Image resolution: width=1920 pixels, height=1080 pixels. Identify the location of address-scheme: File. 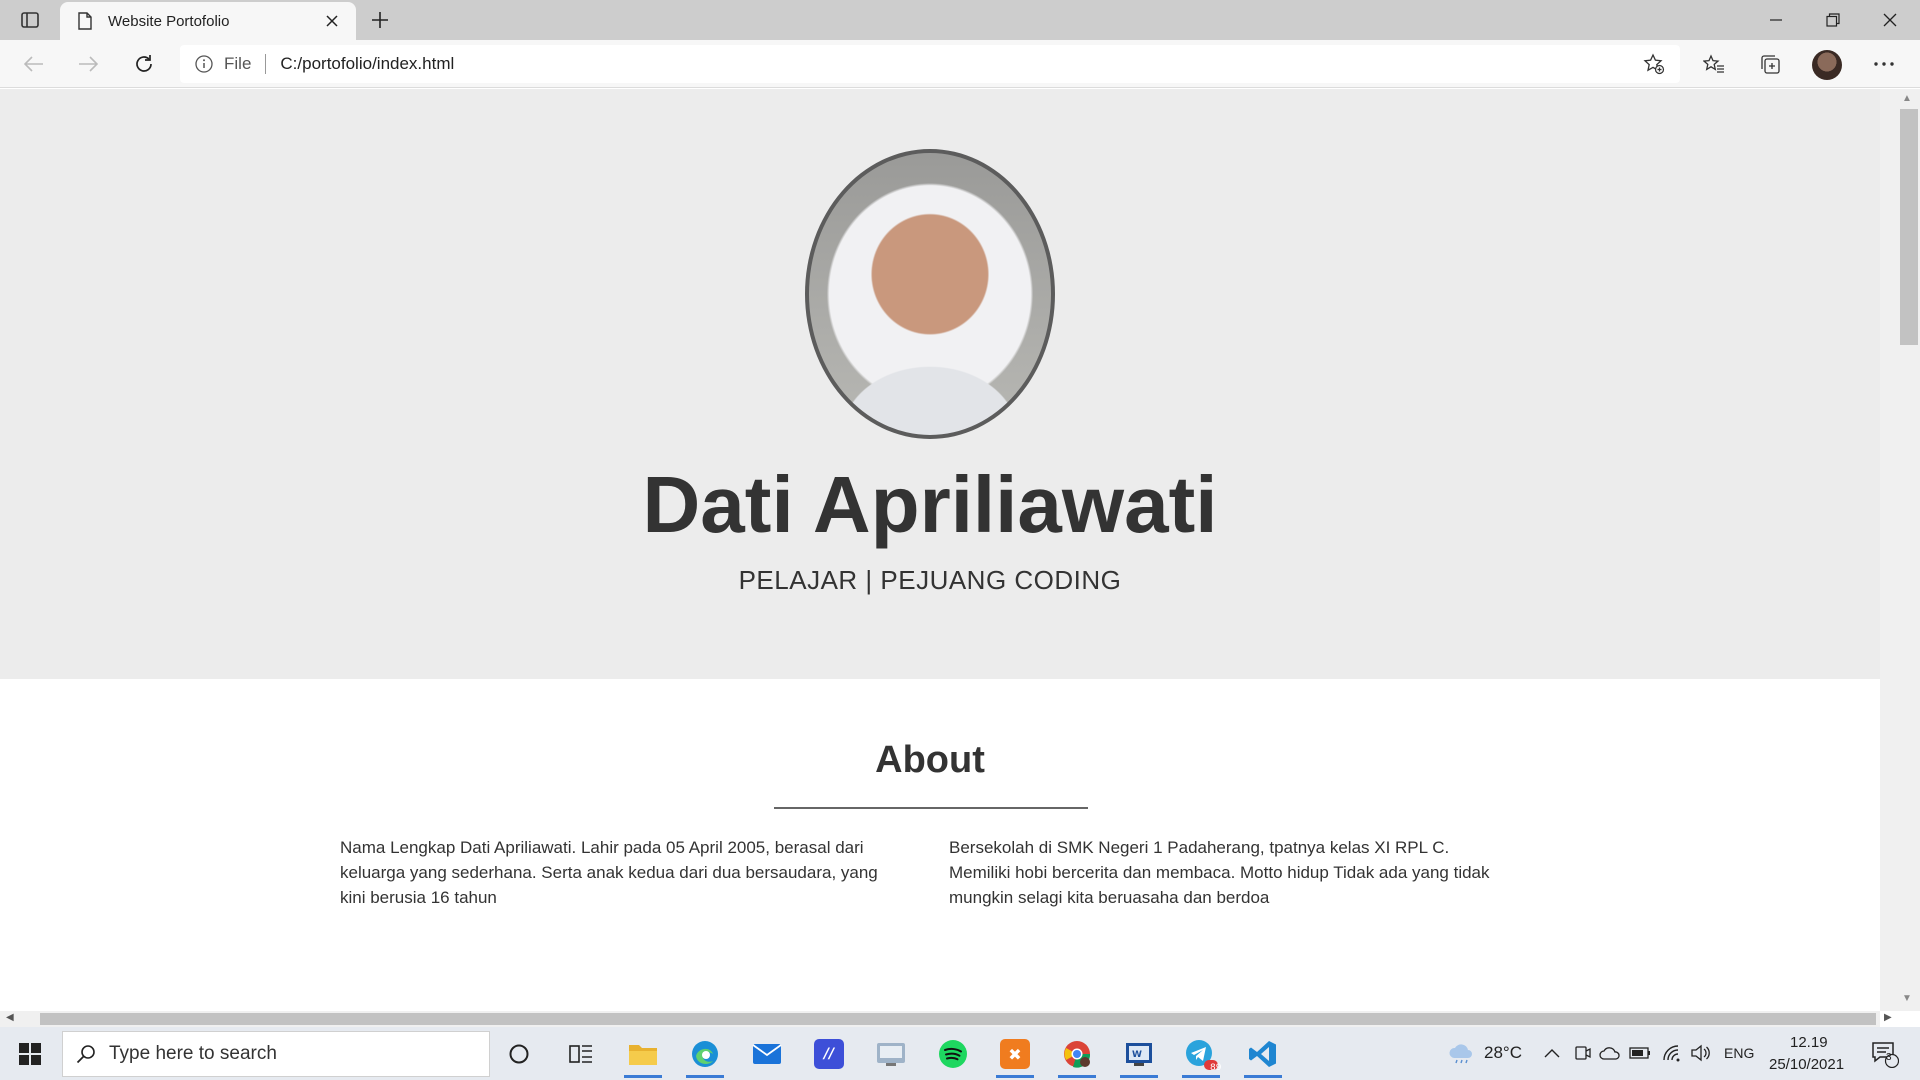
(238, 63).